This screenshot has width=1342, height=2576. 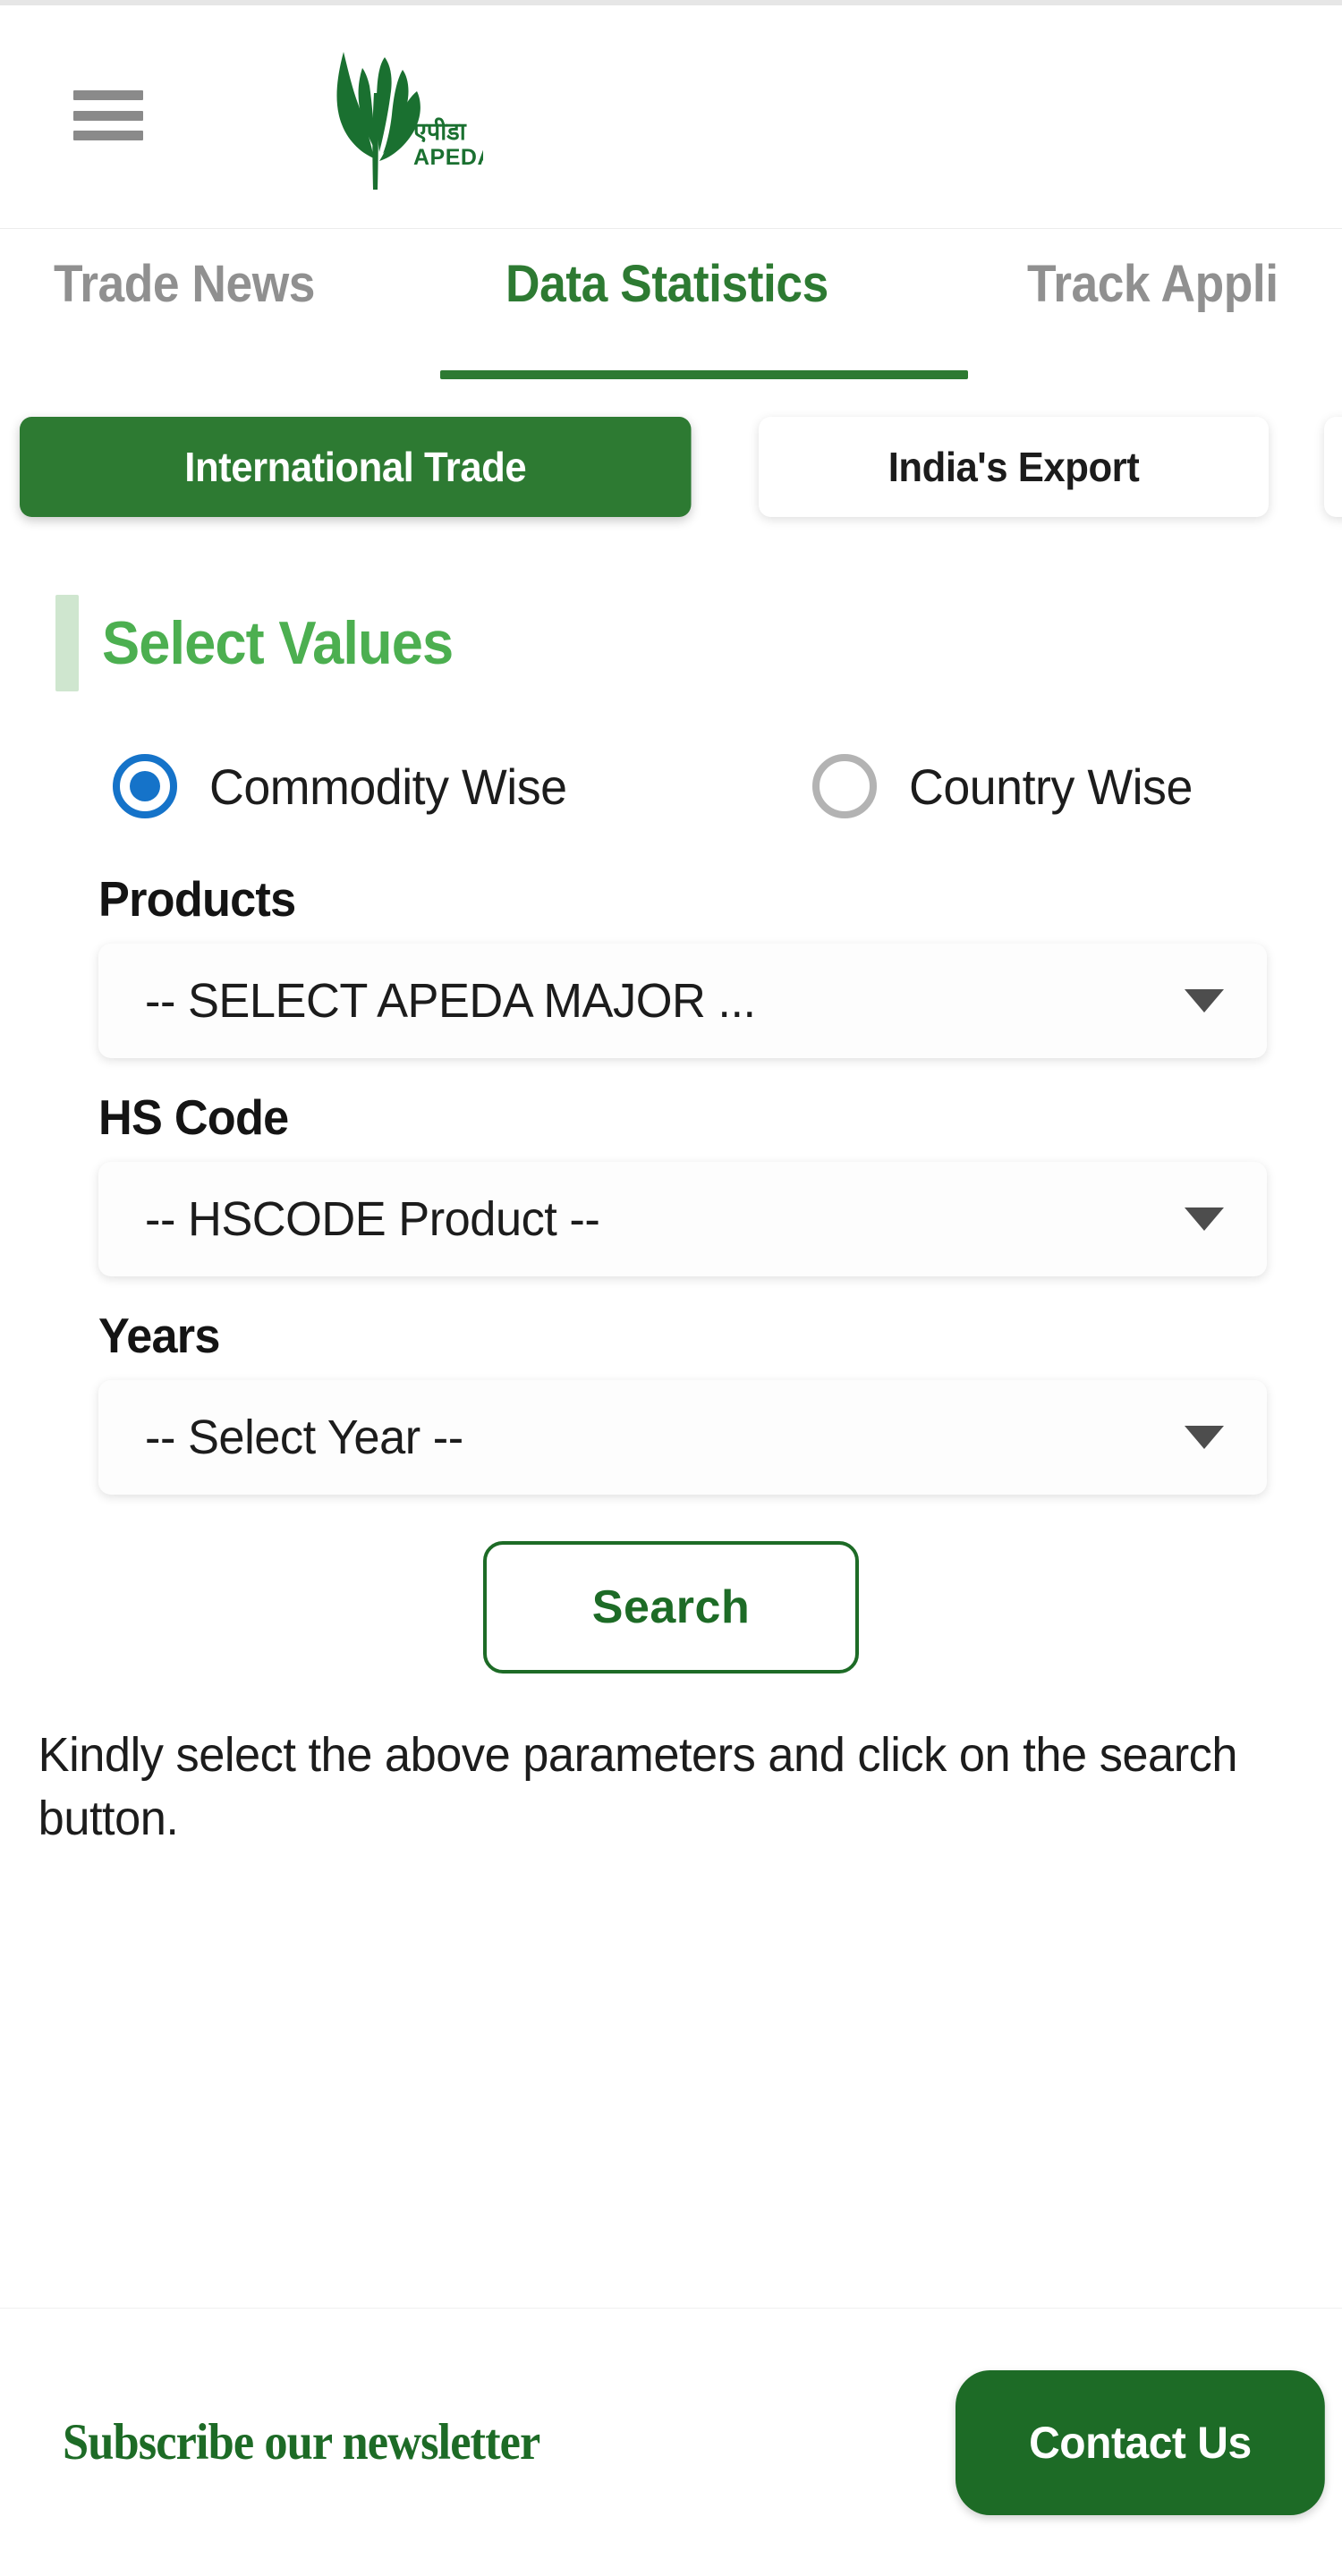 What do you see at coordinates (671, 2442) in the screenshot?
I see `site-footer: Subscribe our newsletter Contact Us` at bounding box center [671, 2442].